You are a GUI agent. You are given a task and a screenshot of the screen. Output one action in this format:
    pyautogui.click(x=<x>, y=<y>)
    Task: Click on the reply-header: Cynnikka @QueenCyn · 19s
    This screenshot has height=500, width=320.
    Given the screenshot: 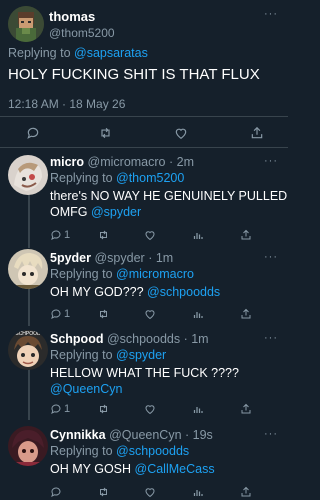 What is the action you would take?
    pyautogui.click(x=131, y=435)
    